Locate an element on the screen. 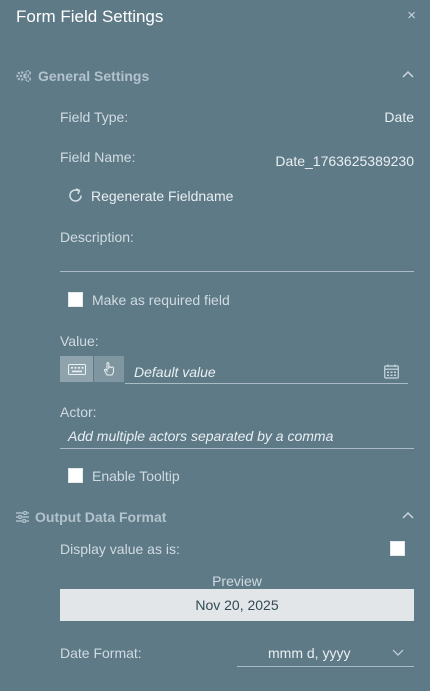 This screenshot has height=691, width=430. output-data-format-header: Output Data Format is located at coordinates (100, 517).